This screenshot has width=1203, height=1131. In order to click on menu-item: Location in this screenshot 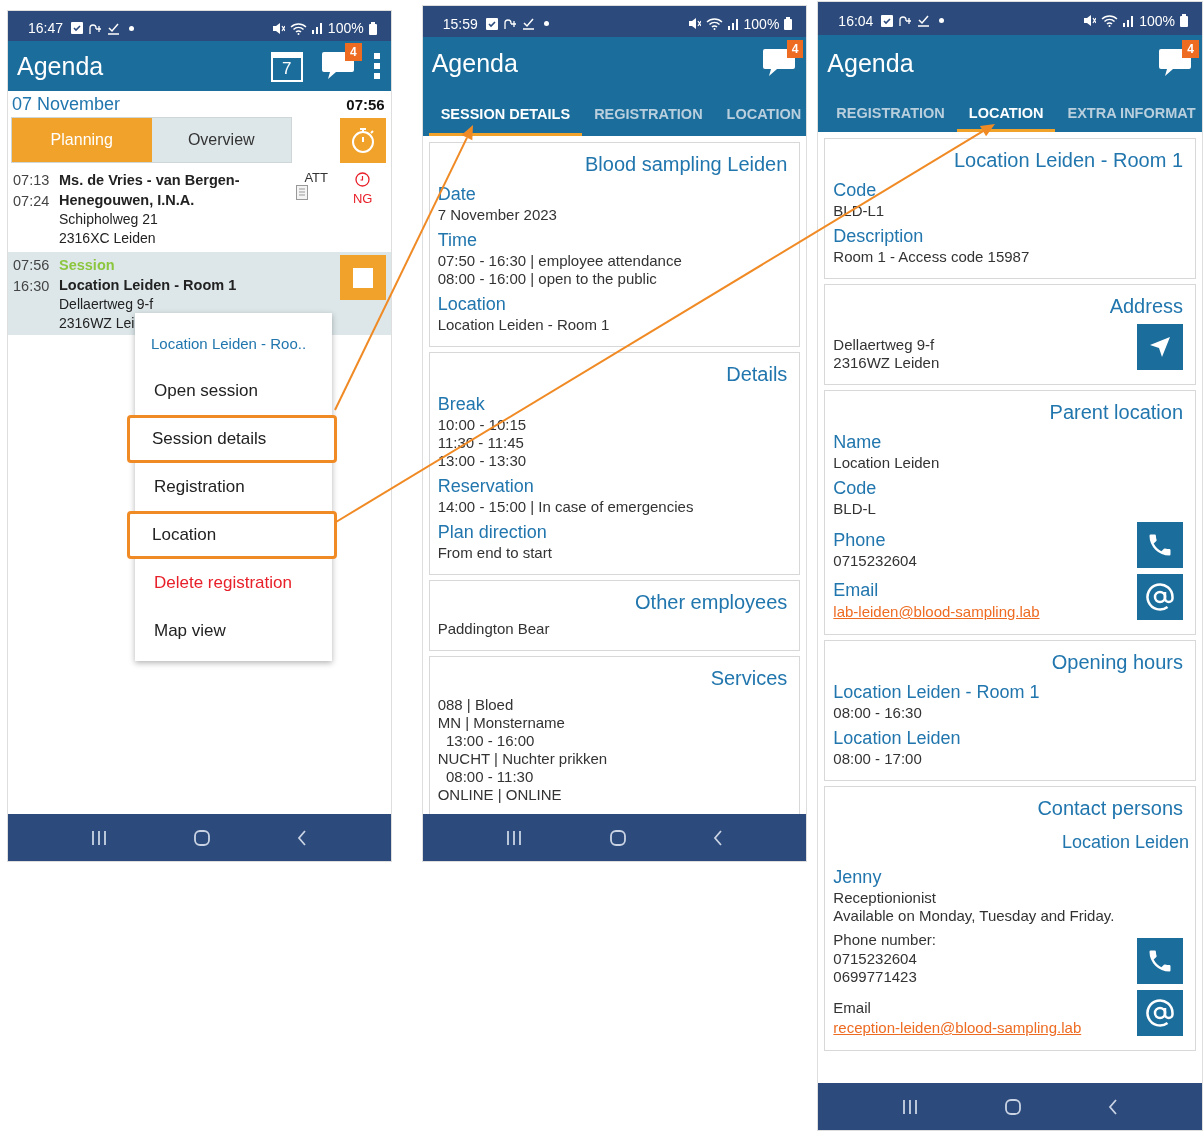, I will do `click(232, 535)`.